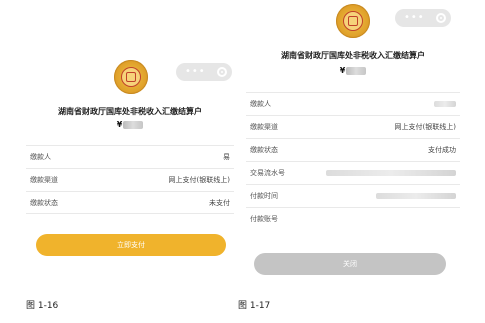 This screenshot has height=323, width=485. Describe the element at coordinates (353, 195) in the screenshot. I see `row-pay-time: 付款时间` at that location.